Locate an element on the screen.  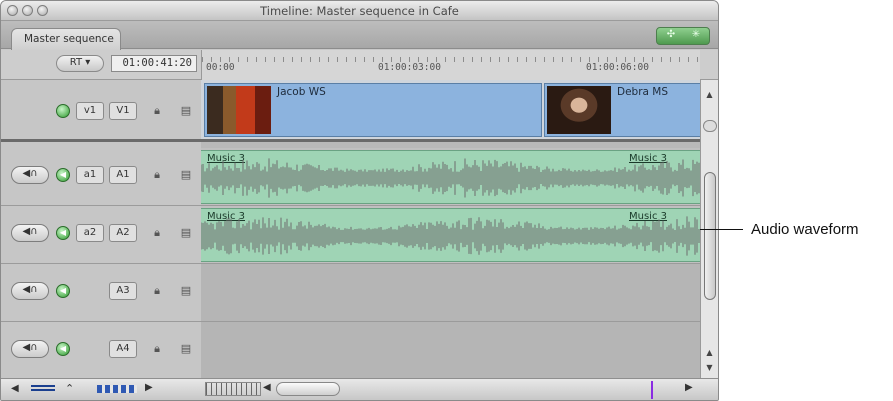
audio-clip-music-3-a1: Music 3 Music 3 is located at coordinates (451, 177).